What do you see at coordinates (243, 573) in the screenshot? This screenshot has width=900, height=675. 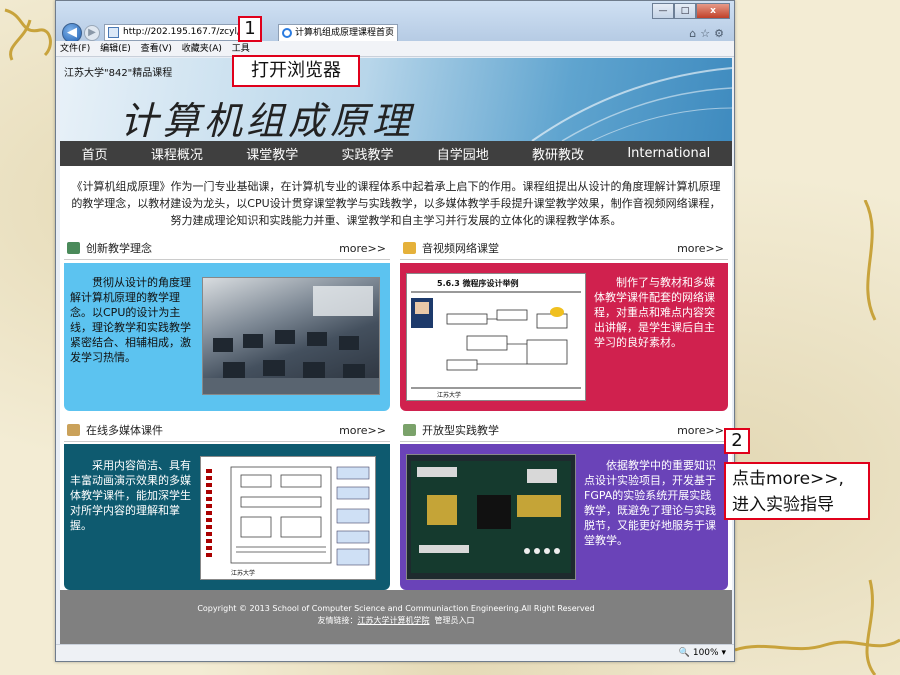 I see `courseware-school: 江苏大学` at bounding box center [243, 573].